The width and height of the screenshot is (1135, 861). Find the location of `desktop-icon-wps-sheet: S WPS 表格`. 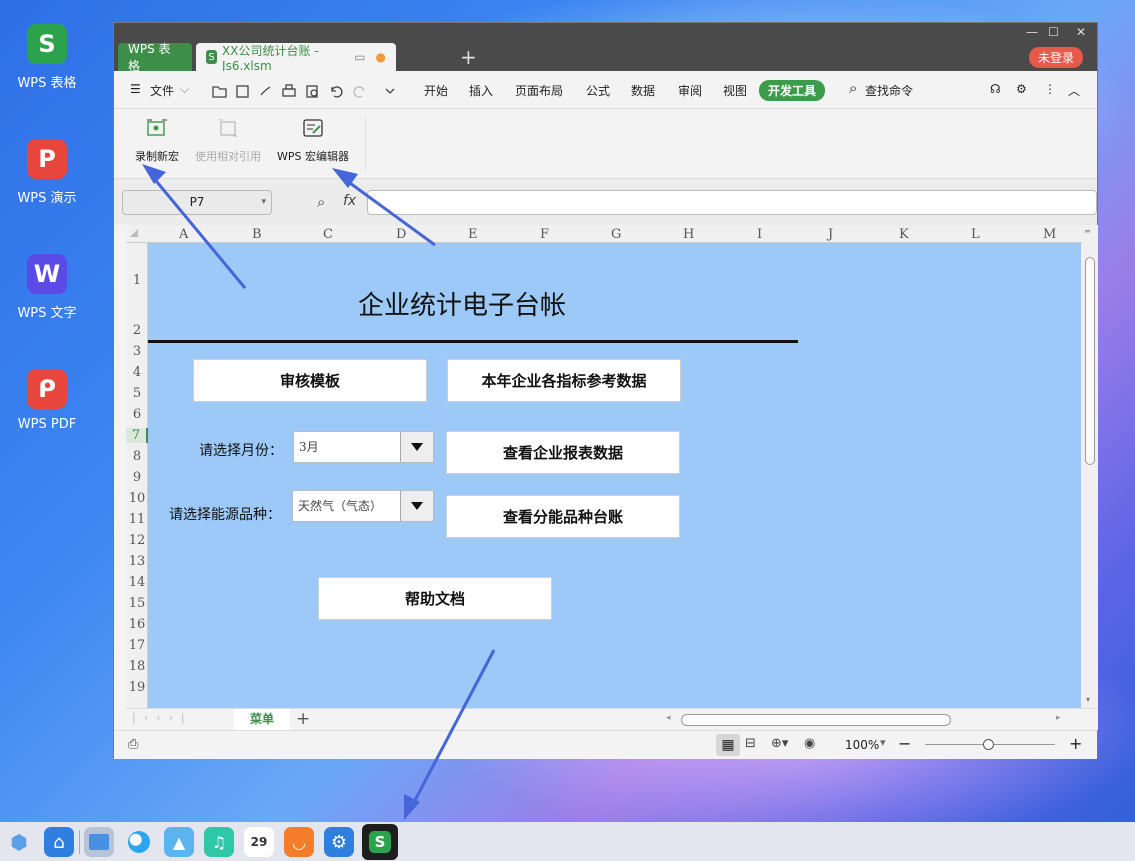

desktop-icon-wps-sheet: S WPS 表格 is located at coordinates (47, 57).